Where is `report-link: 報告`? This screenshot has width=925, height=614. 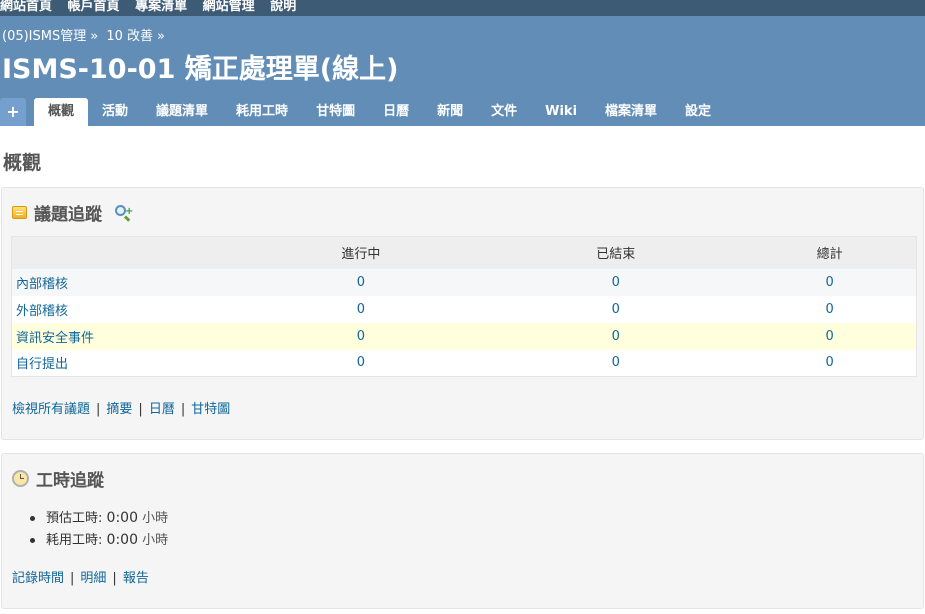 report-link: 報告 is located at coordinates (136, 578).